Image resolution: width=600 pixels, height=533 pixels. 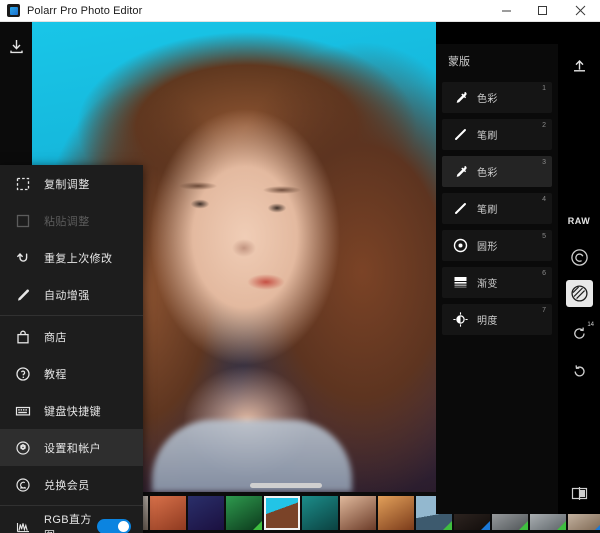 I want to click on copy-adjustments-icon, so click(x=22, y=184).